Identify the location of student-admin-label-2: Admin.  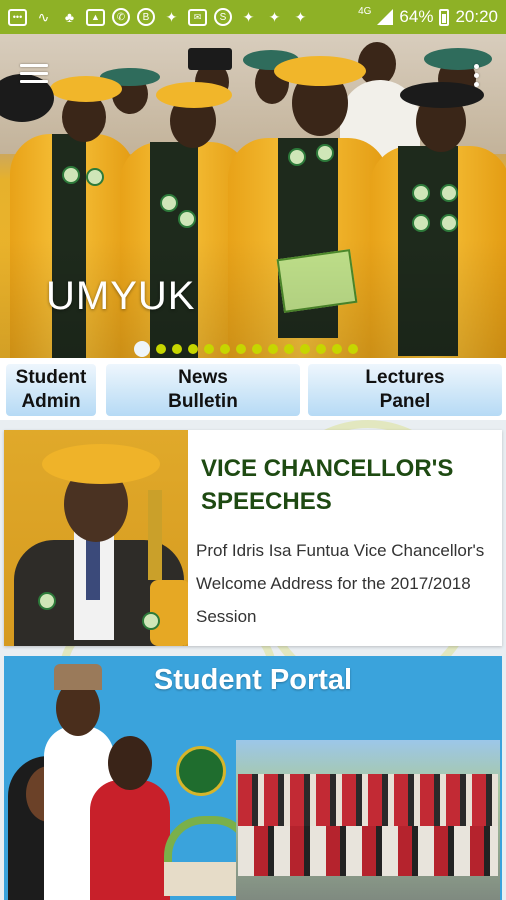
(51, 401).